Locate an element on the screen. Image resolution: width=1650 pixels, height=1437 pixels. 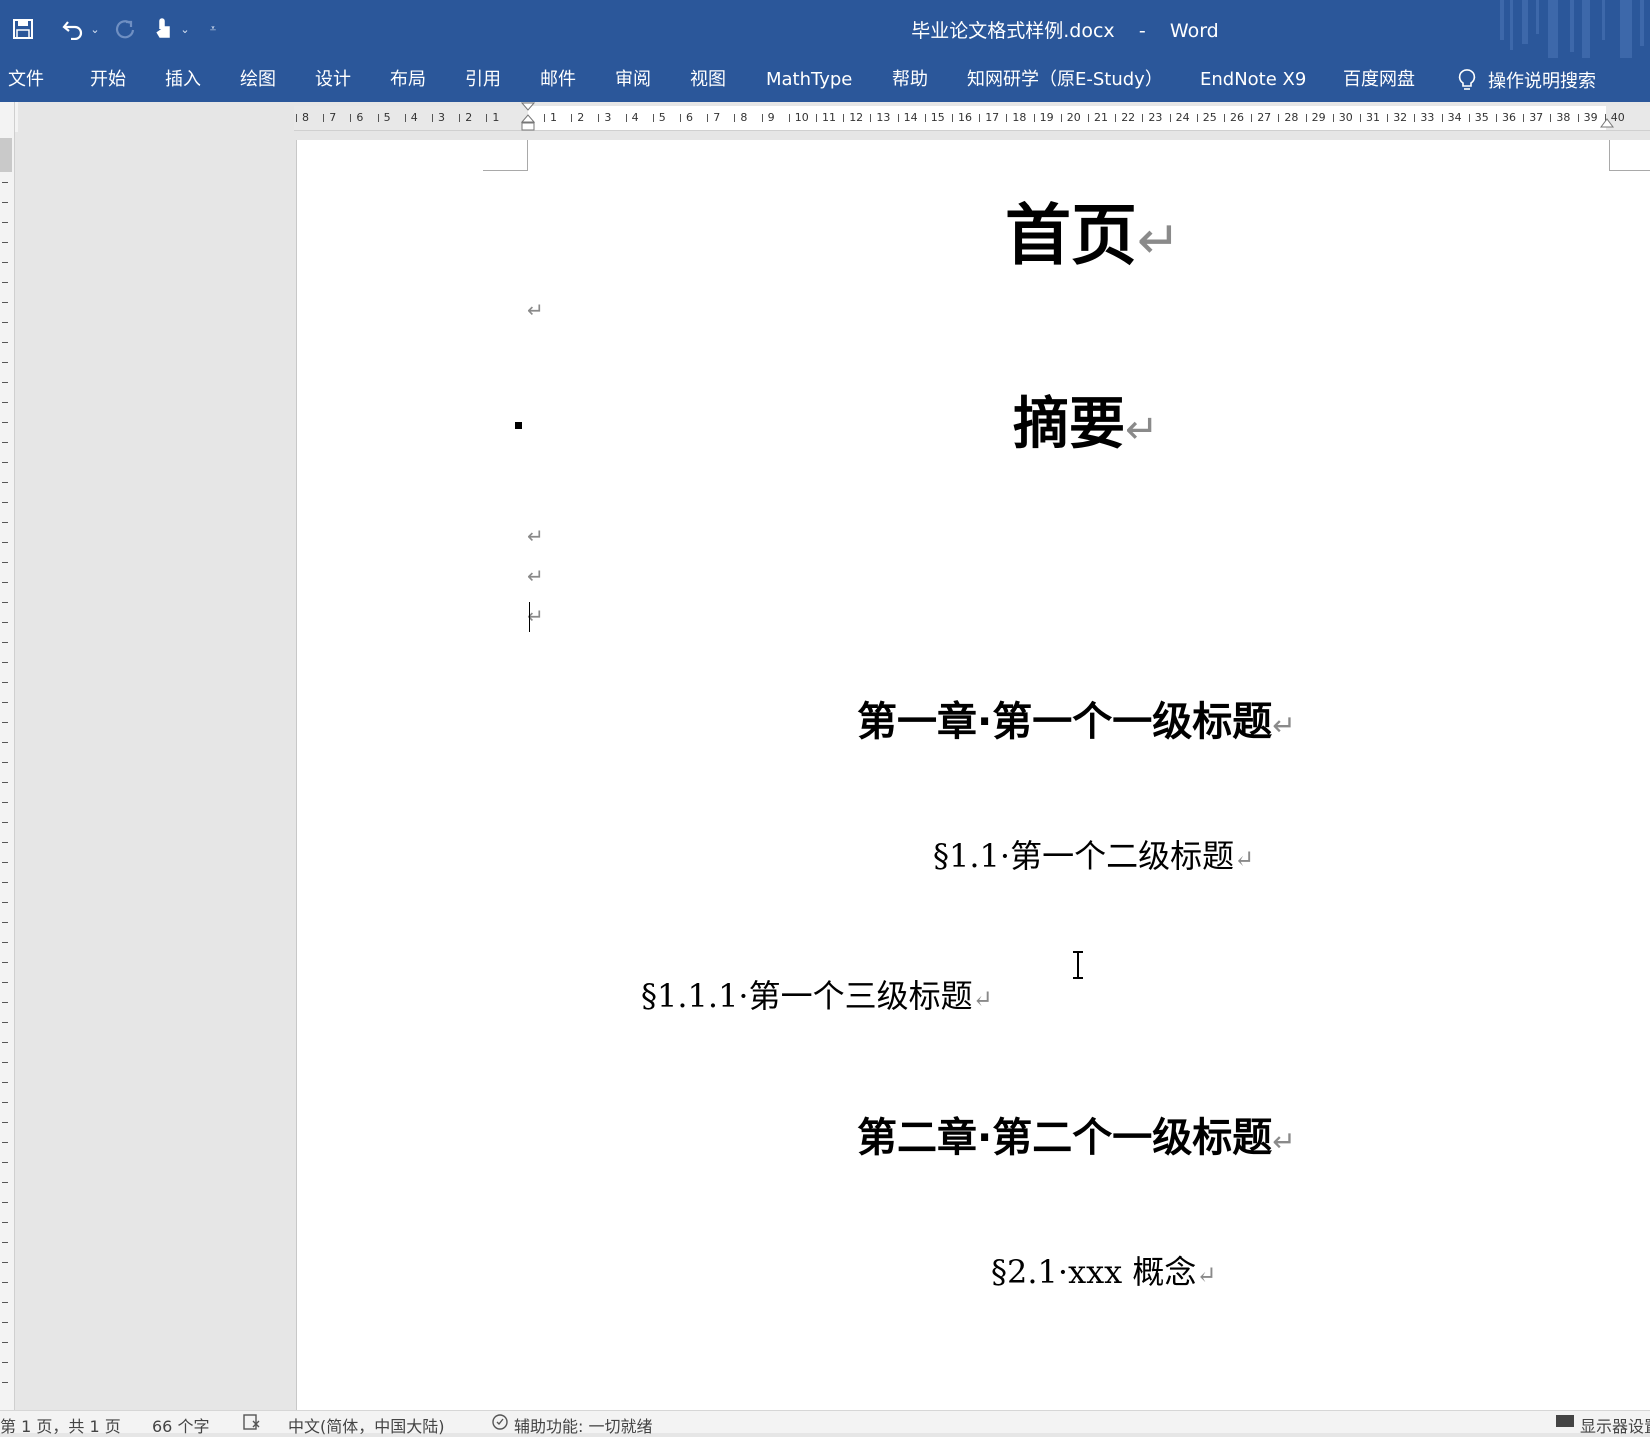
ibeam-cursor-icon is located at coordinates (1078, 965).